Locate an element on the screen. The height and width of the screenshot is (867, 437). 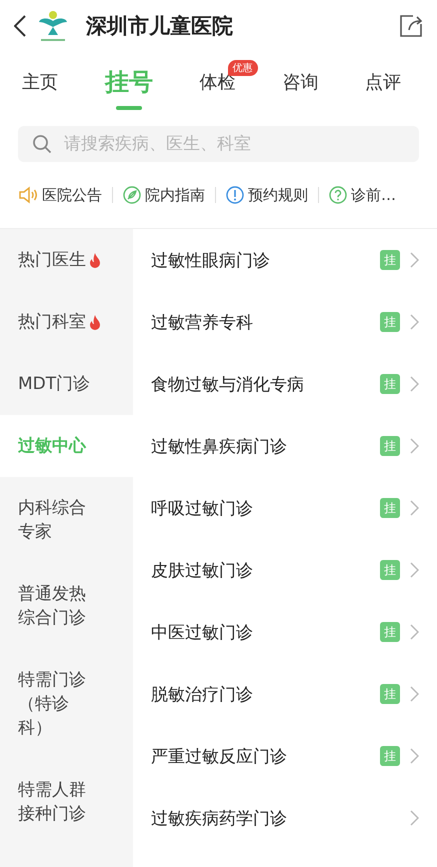
clinic-row: 食物过敏与消化专病 挂 is located at coordinates (285, 384).